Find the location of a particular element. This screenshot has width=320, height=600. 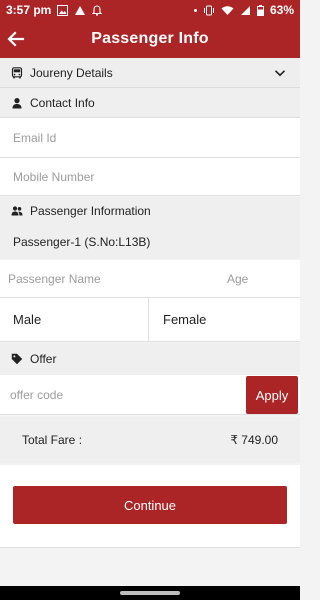

tag-icon is located at coordinates (17, 359).